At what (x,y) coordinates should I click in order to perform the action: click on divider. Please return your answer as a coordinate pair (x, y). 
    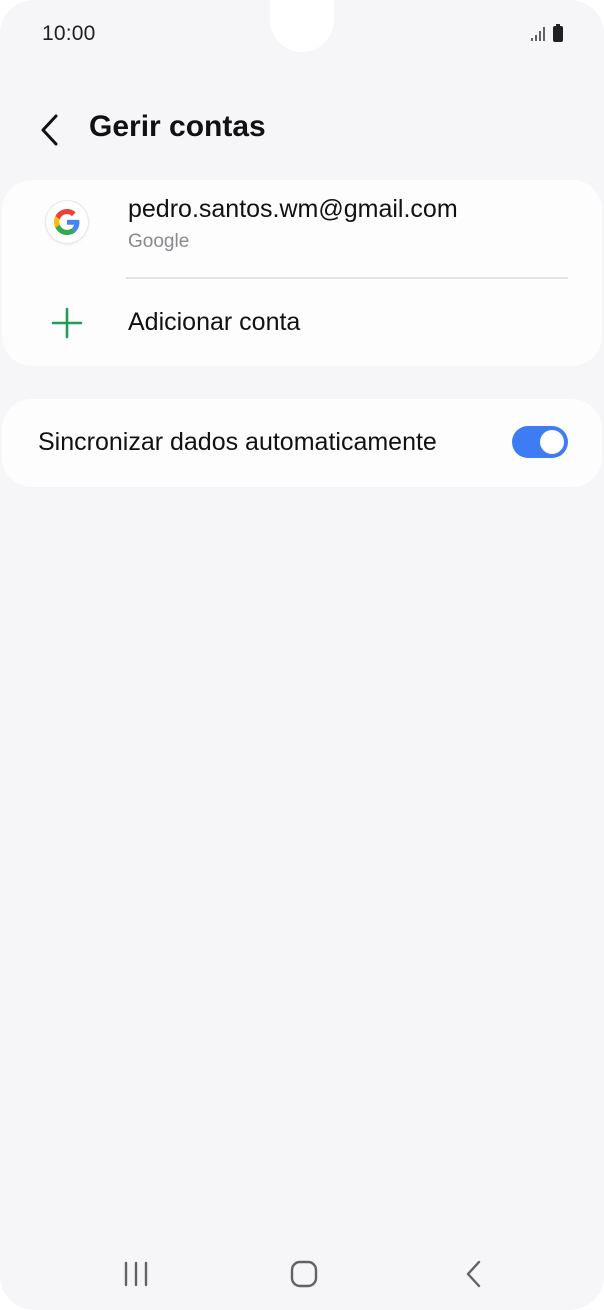
    Looking at the image, I should click on (347, 278).